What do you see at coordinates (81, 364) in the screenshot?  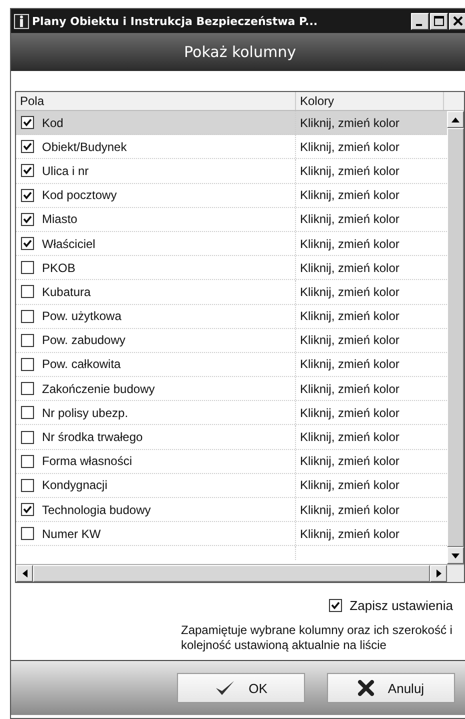 I see `field-name: Pow. całkowita` at bounding box center [81, 364].